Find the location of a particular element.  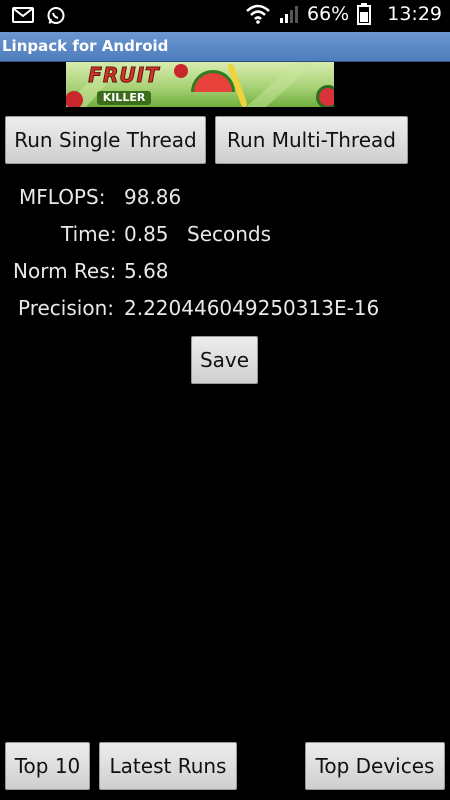

signal-icon is located at coordinates (289, 14).